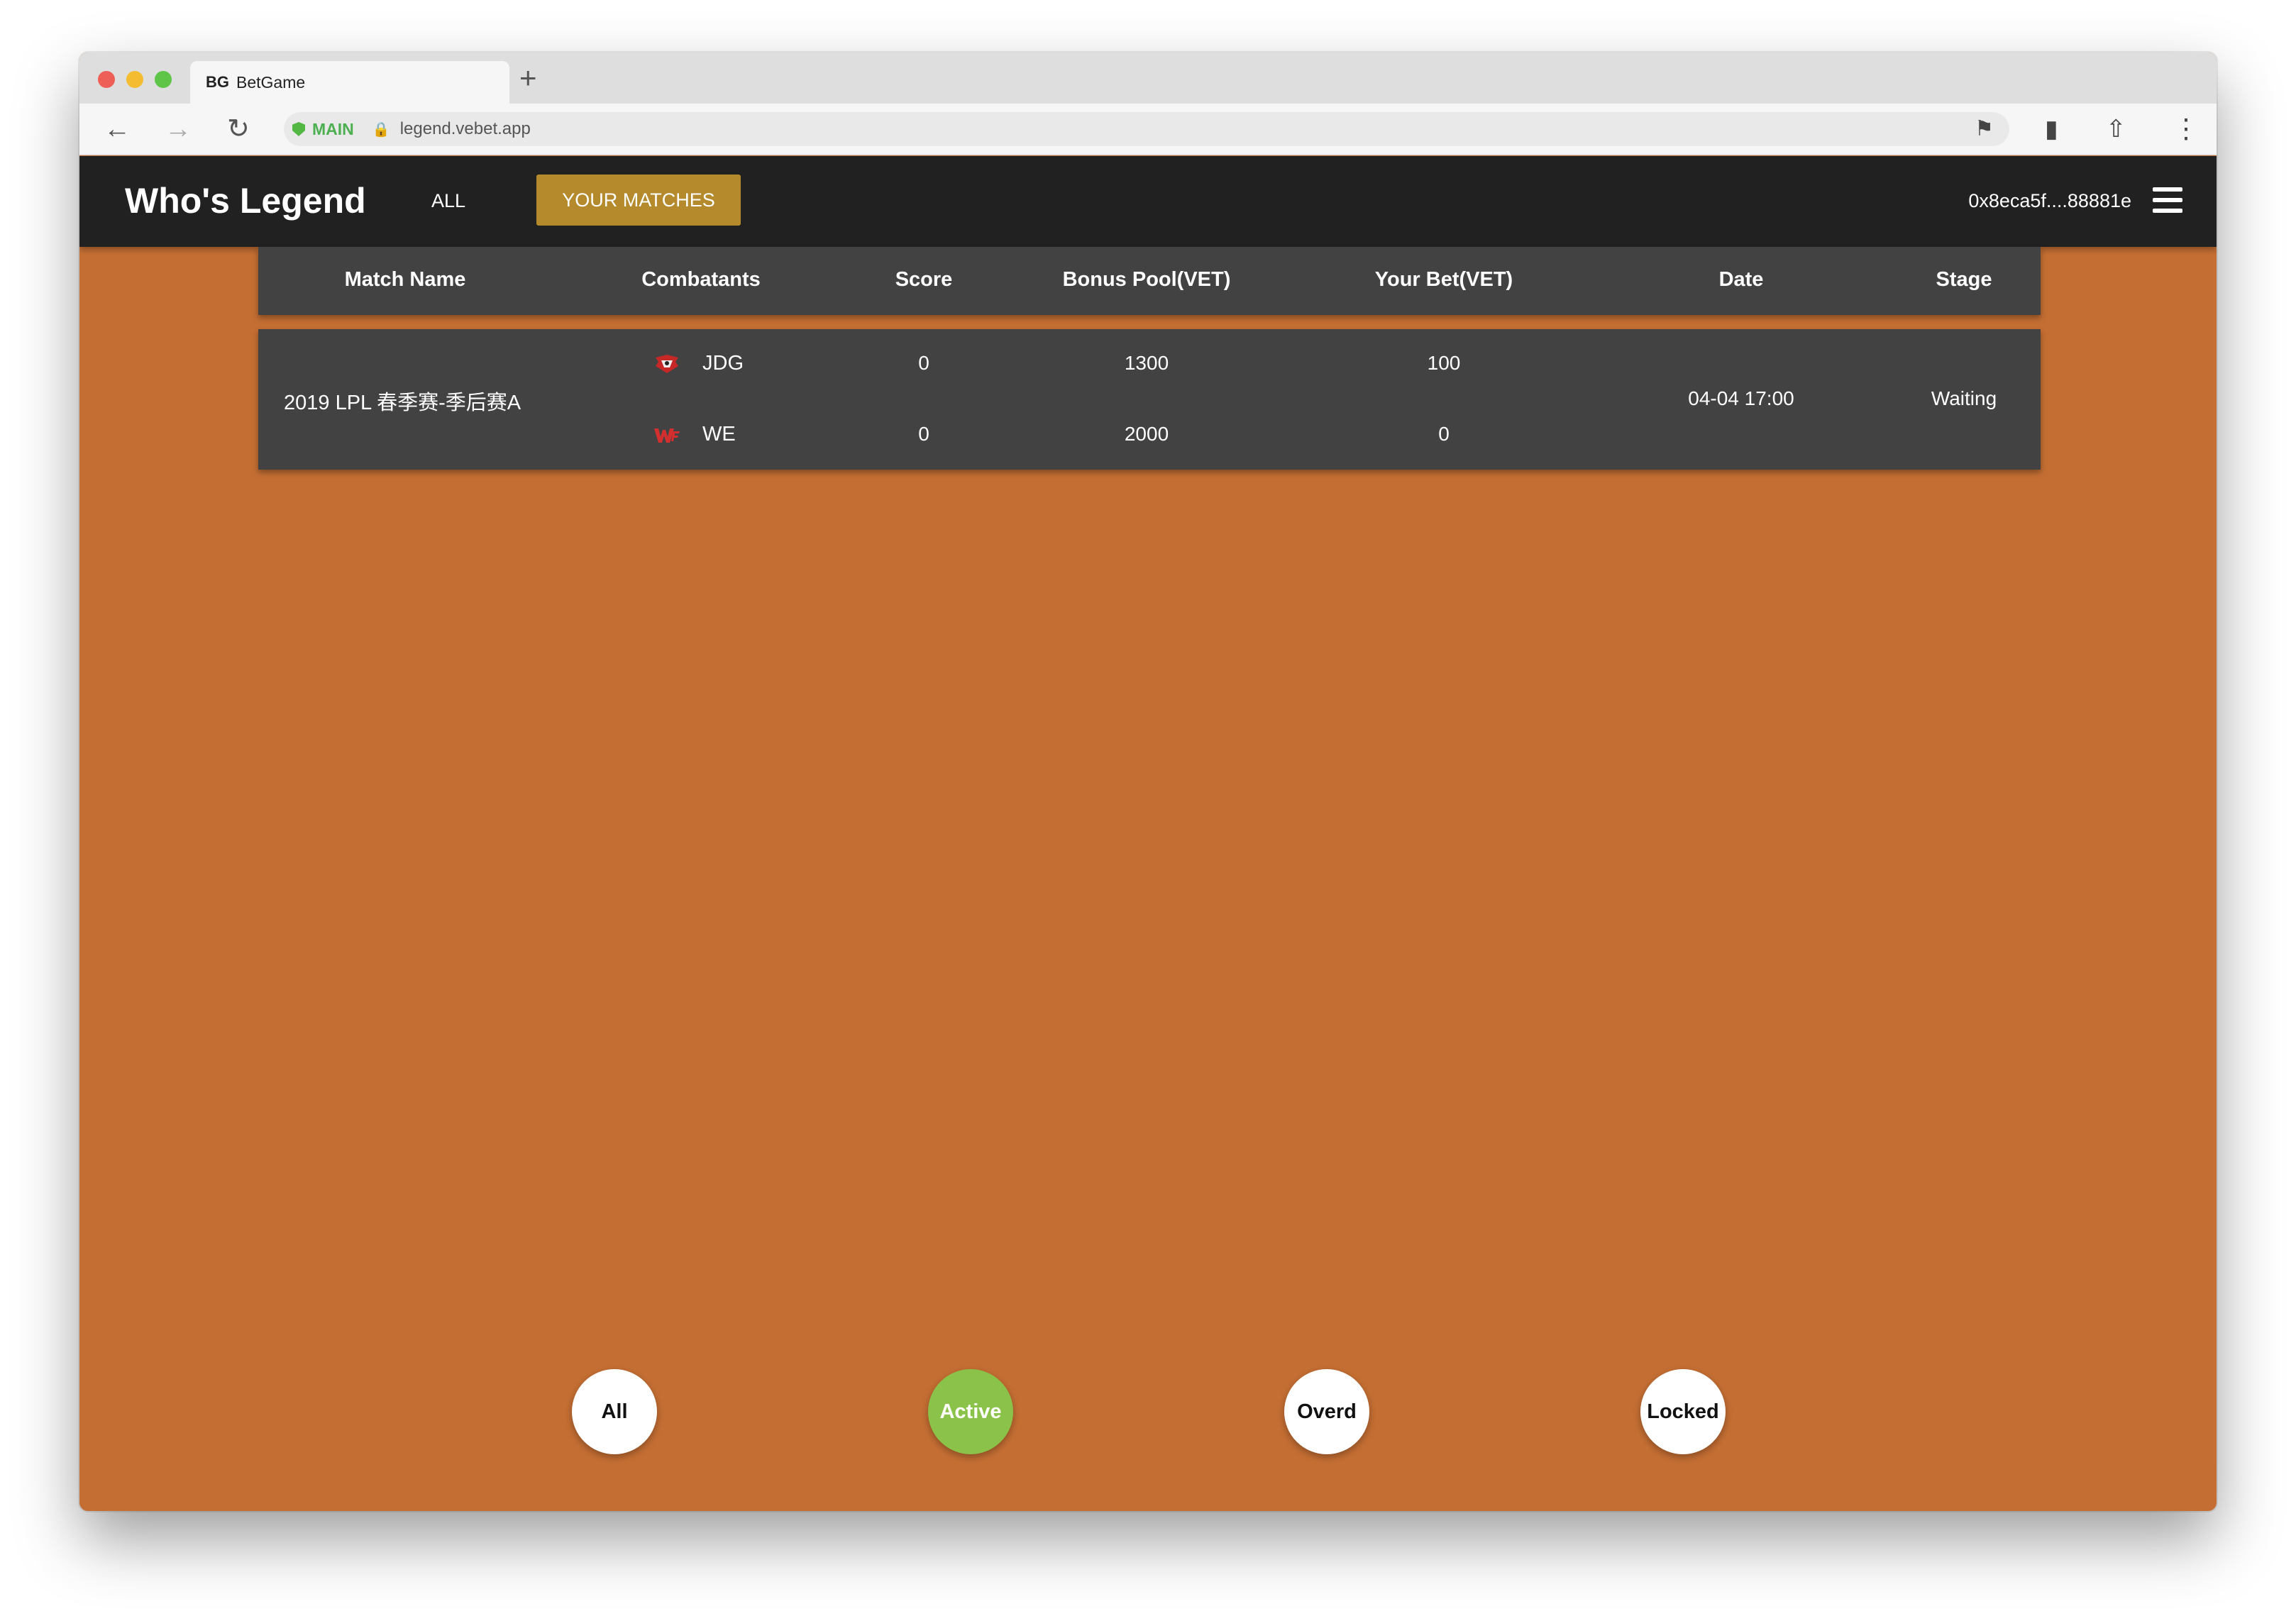 This screenshot has width=2296, height=1616. What do you see at coordinates (1444, 279) in the screenshot?
I see `column-header: Your Bet(VET)` at bounding box center [1444, 279].